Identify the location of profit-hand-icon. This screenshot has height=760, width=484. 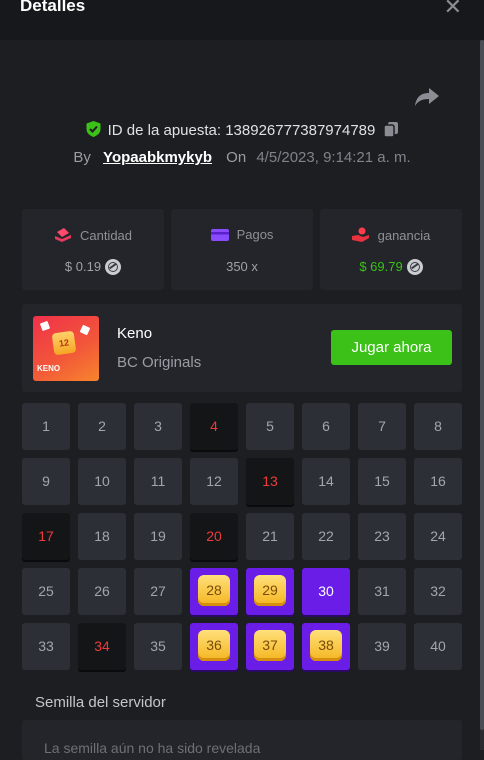
(360, 234).